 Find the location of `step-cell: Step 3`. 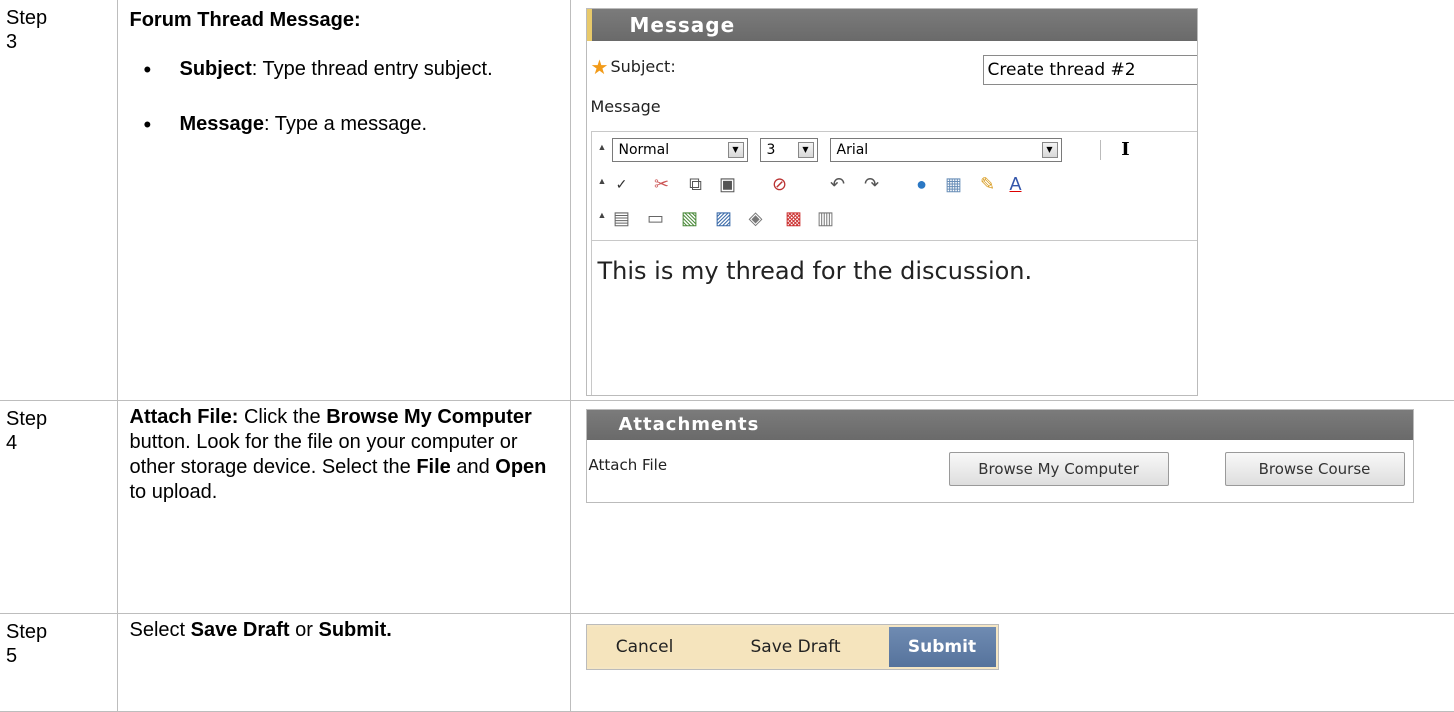

step-cell: Step 3 is located at coordinates (59, 200).